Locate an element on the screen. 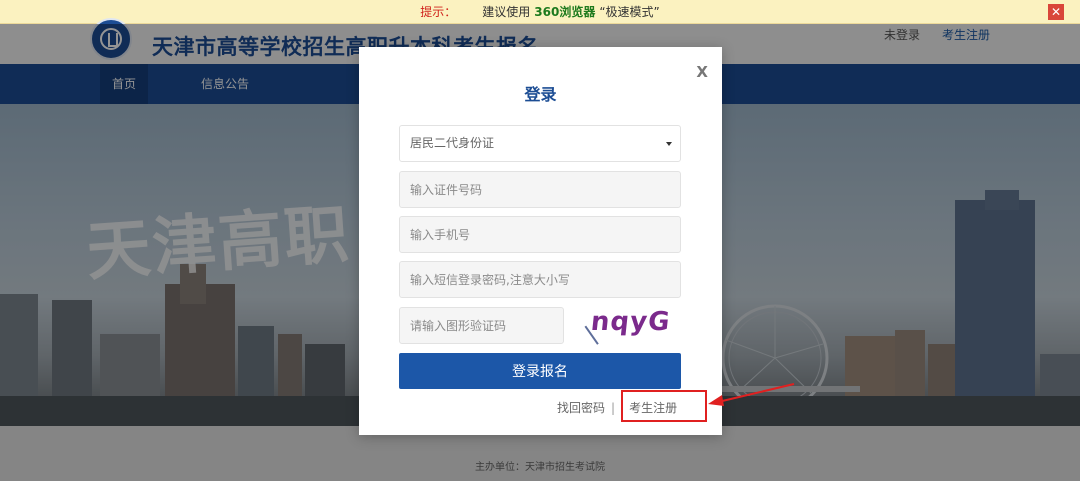  sms-password-field is located at coordinates (540, 279).